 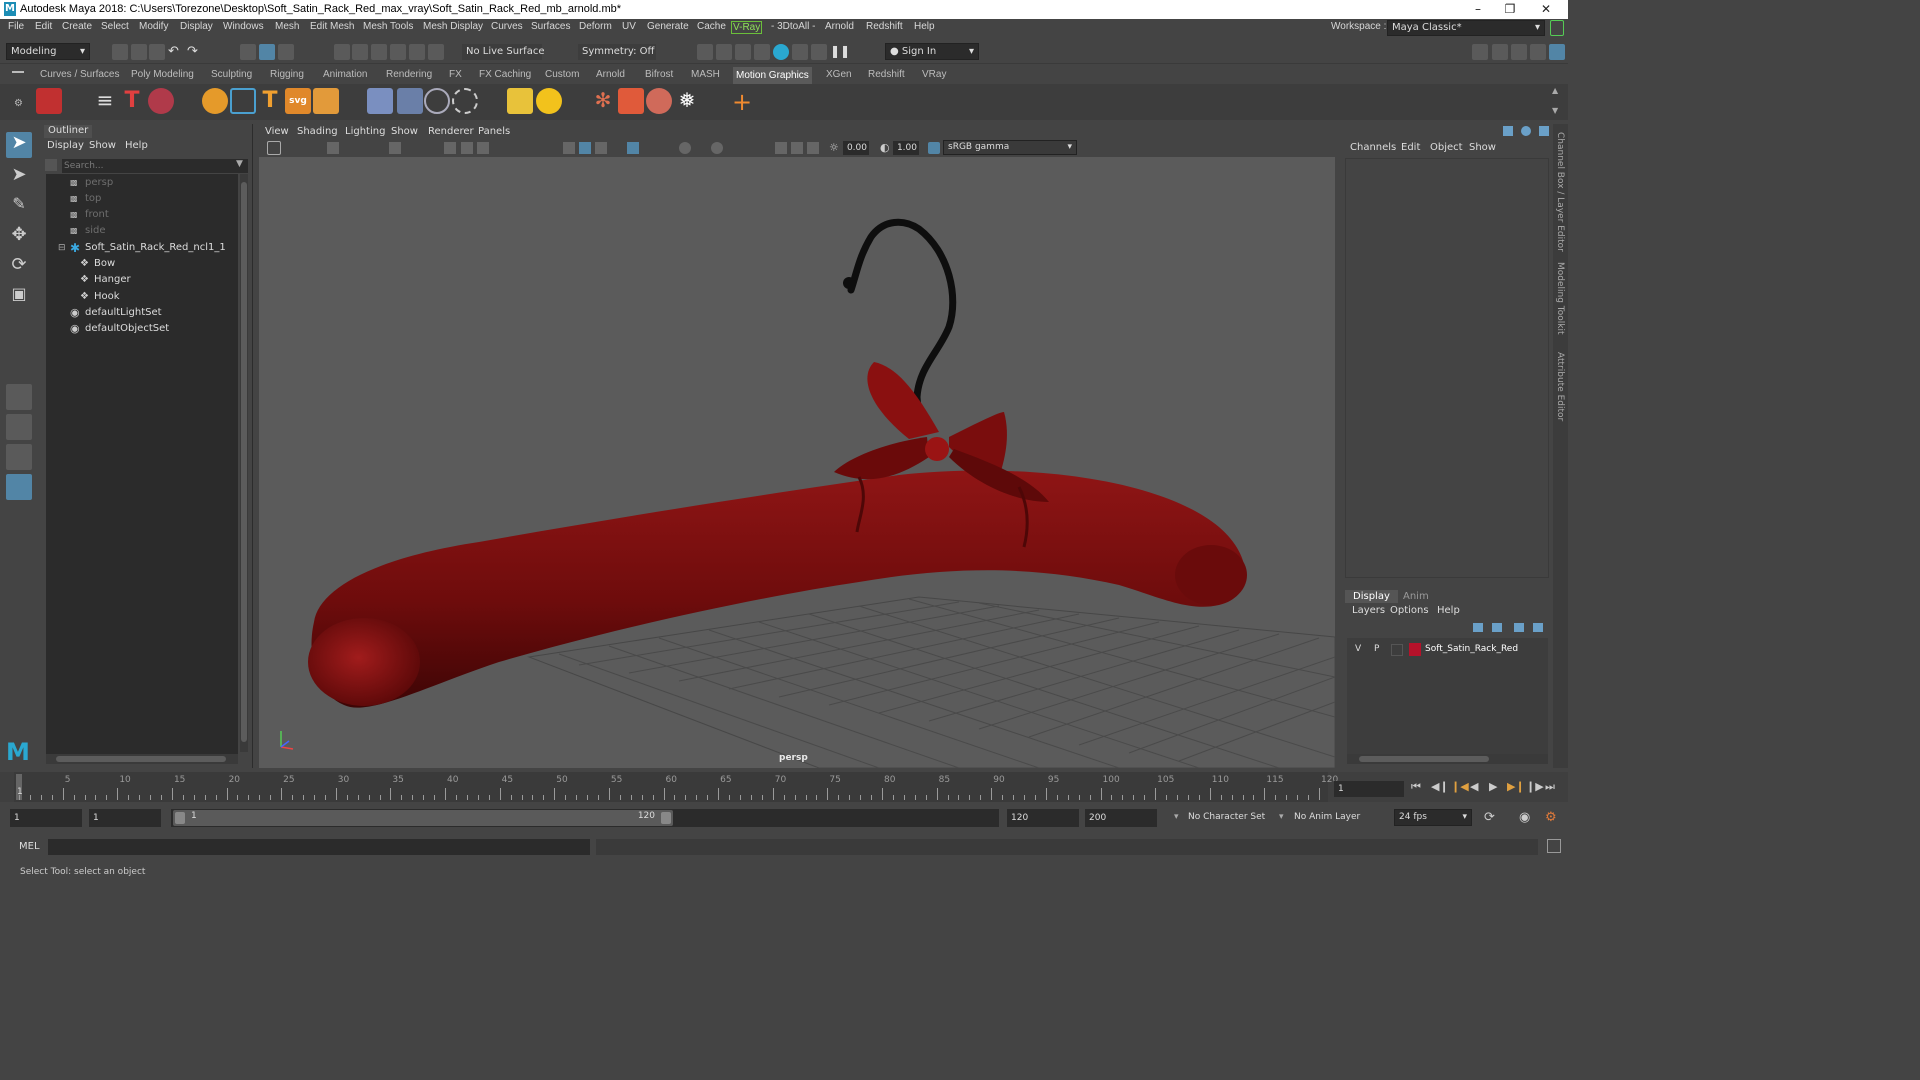 I want to click on layer-editor-toggle-icon, so click(x=1557, y=52).